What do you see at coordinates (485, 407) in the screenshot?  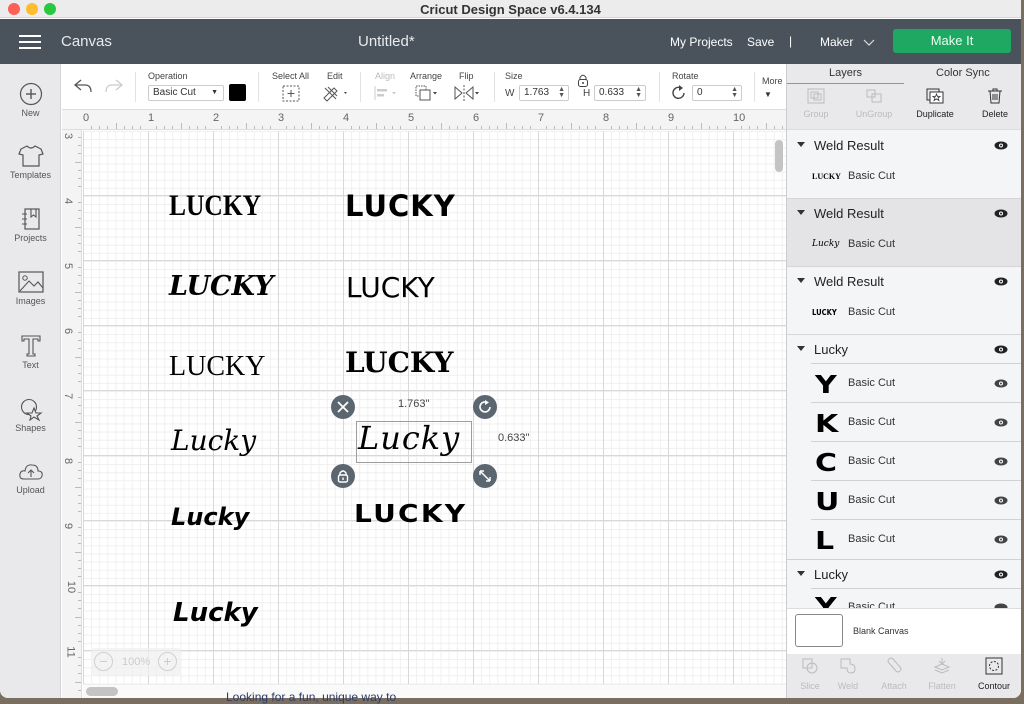 I see `rotate-handle` at bounding box center [485, 407].